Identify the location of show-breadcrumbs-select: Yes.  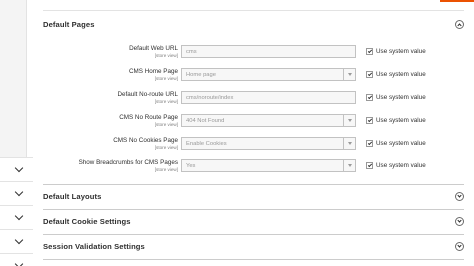
(268, 165).